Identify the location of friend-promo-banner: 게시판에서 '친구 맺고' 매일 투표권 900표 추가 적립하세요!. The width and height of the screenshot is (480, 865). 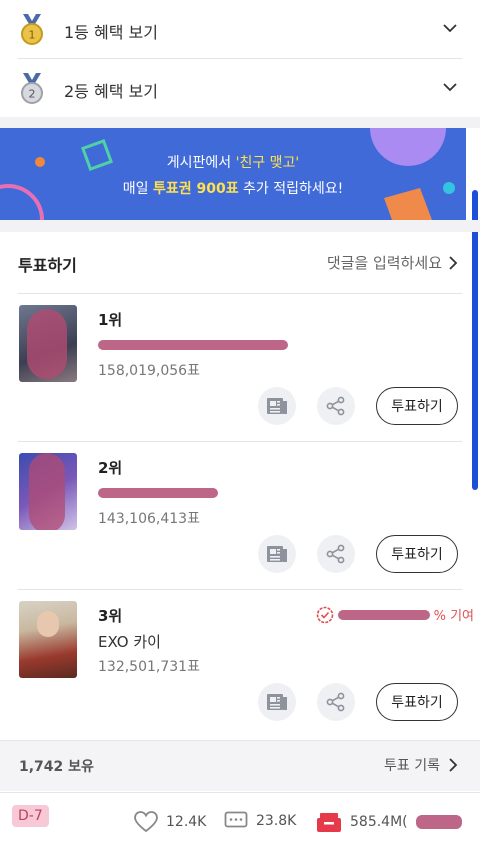
(233, 174).